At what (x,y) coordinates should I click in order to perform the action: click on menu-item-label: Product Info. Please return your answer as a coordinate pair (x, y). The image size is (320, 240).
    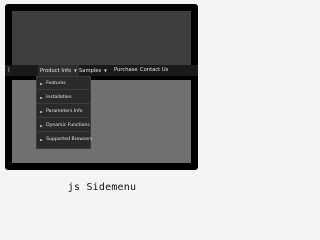
    Looking at the image, I should click on (56, 71).